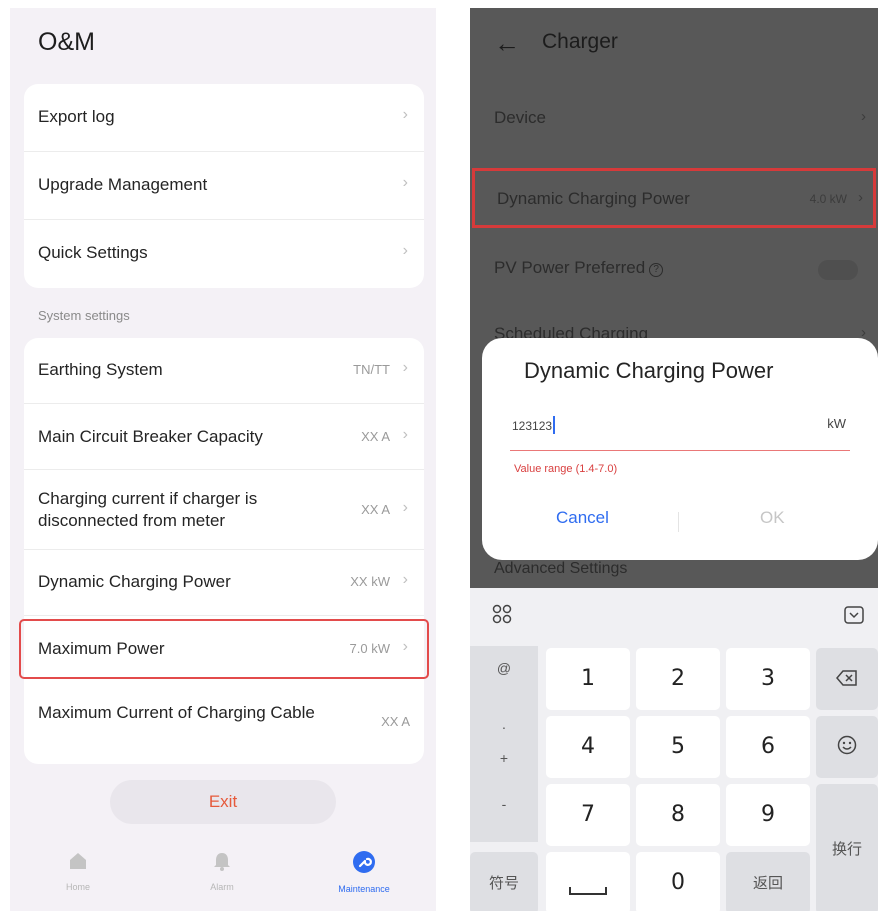  Describe the element at coordinates (222, 862) in the screenshot. I see `bell-icon` at that location.